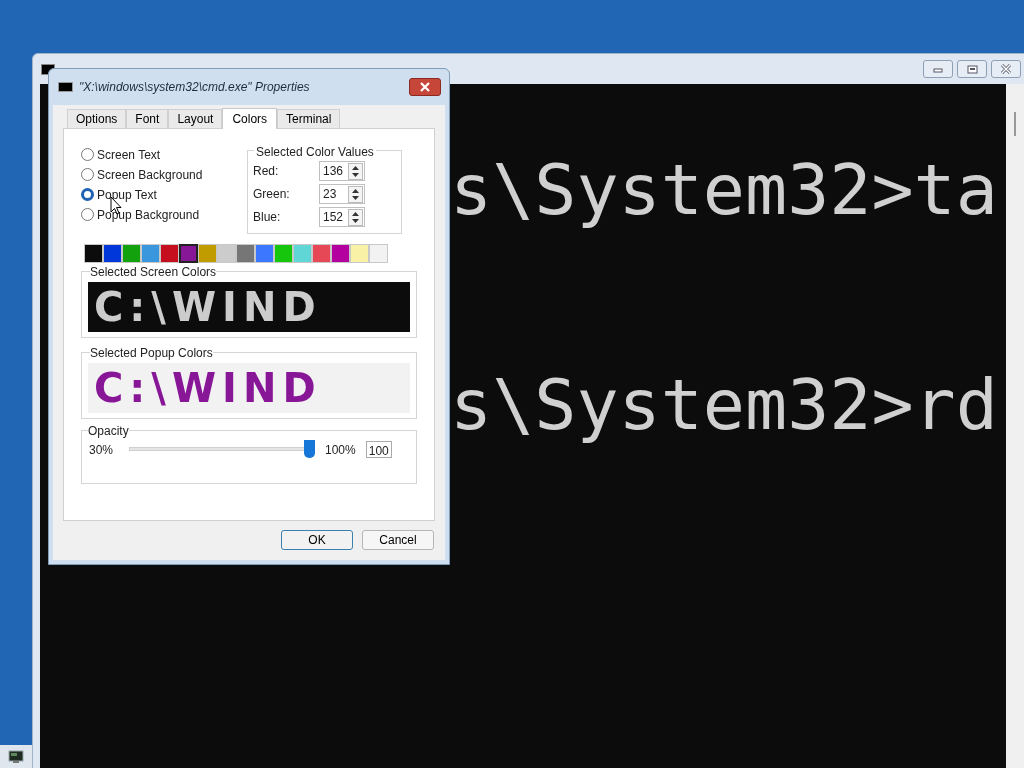 The height and width of the screenshot is (768, 1024). What do you see at coordinates (97, 118) in the screenshot?
I see `tab: Options` at bounding box center [97, 118].